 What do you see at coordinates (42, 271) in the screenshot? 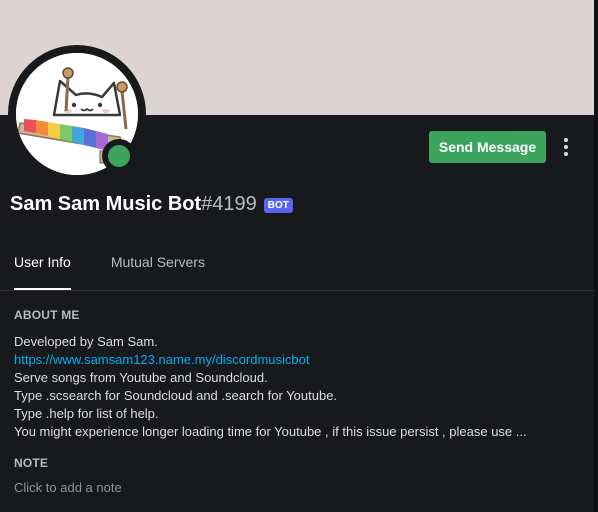
I see `tab-user-info: User Info` at bounding box center [42, 271].